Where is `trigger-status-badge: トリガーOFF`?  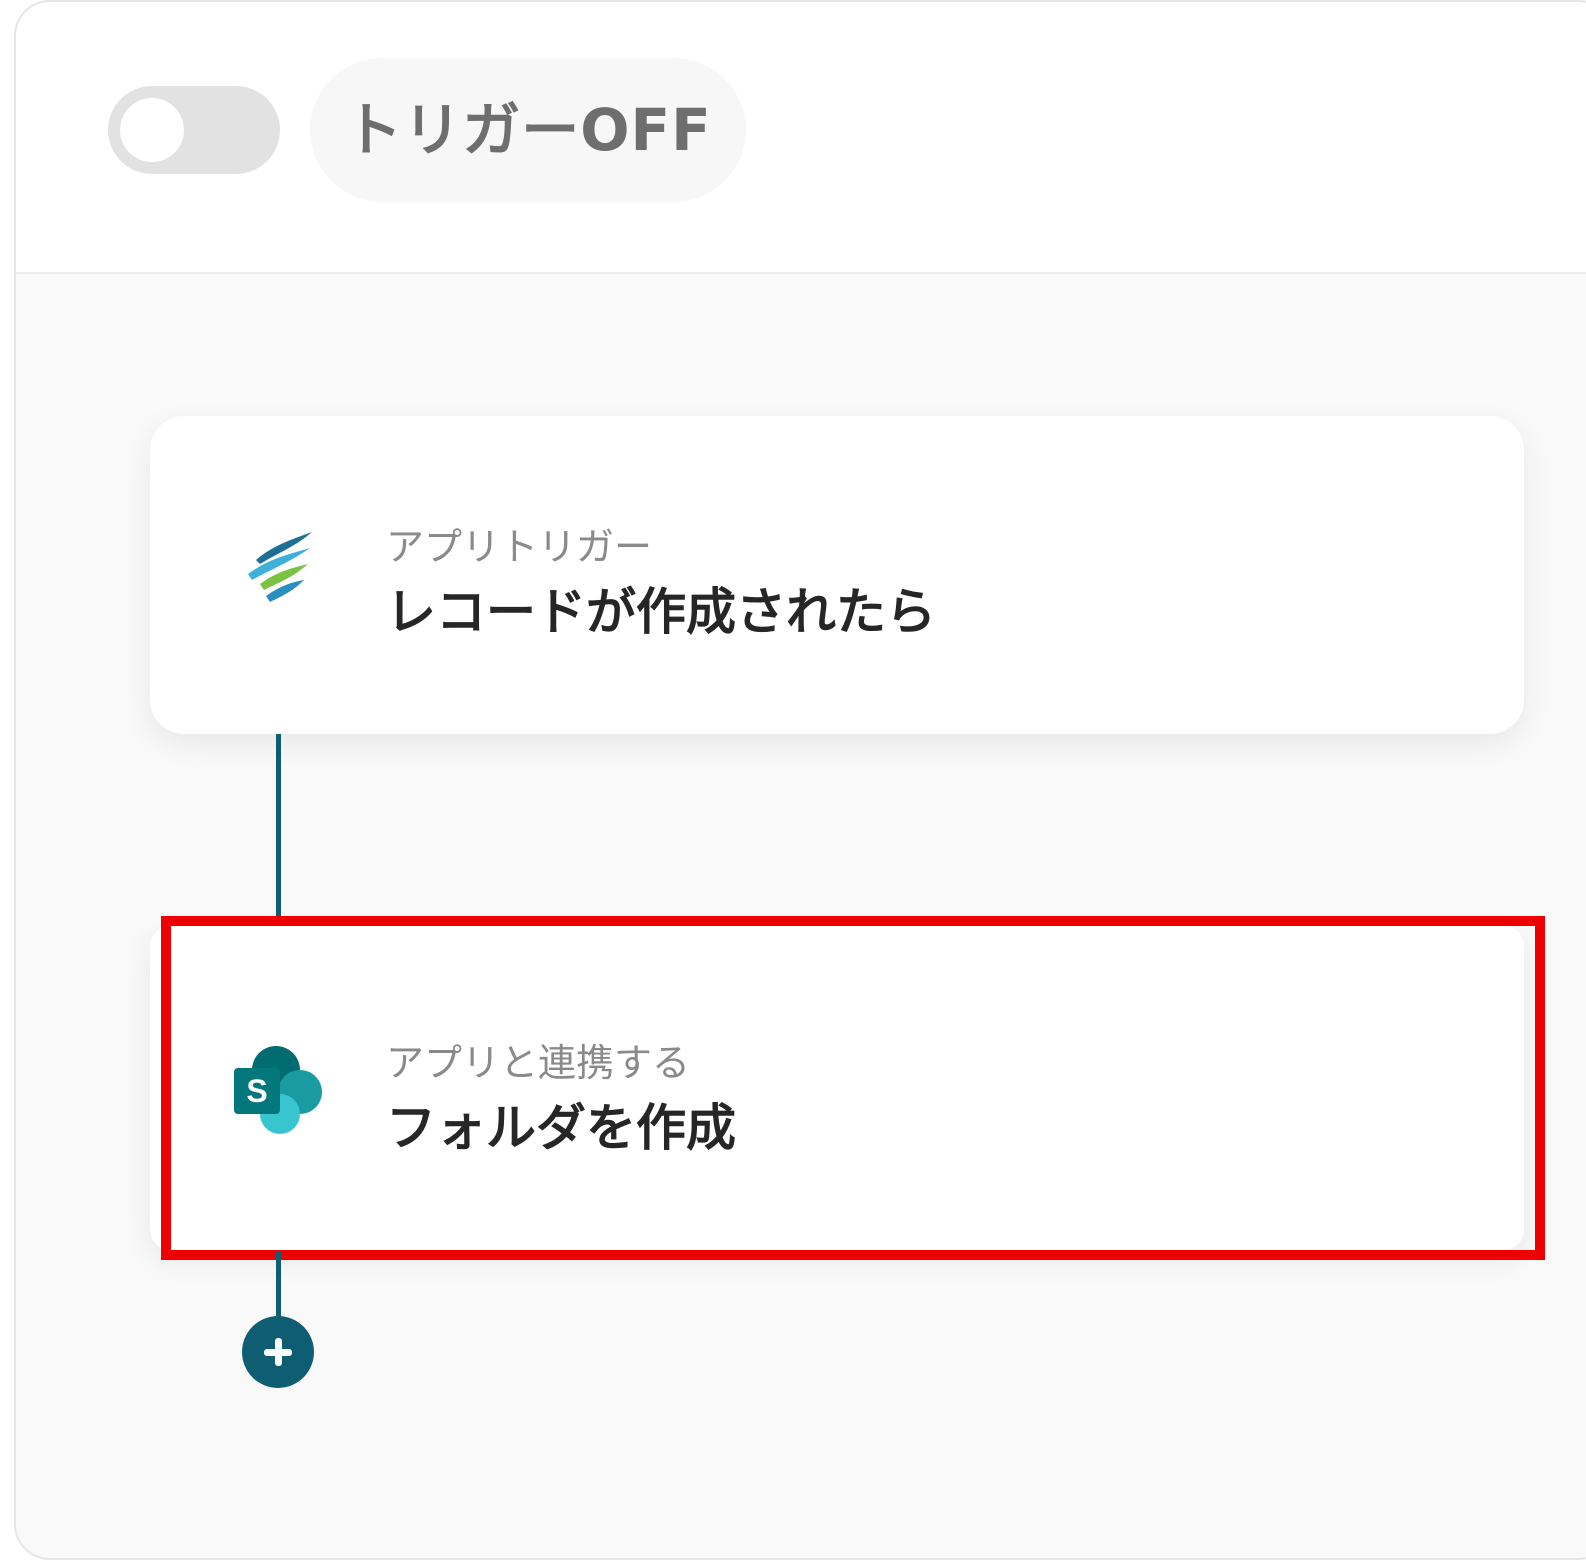 trigger-status-badge: トリガーOFF is located at coordinates (528, 130).